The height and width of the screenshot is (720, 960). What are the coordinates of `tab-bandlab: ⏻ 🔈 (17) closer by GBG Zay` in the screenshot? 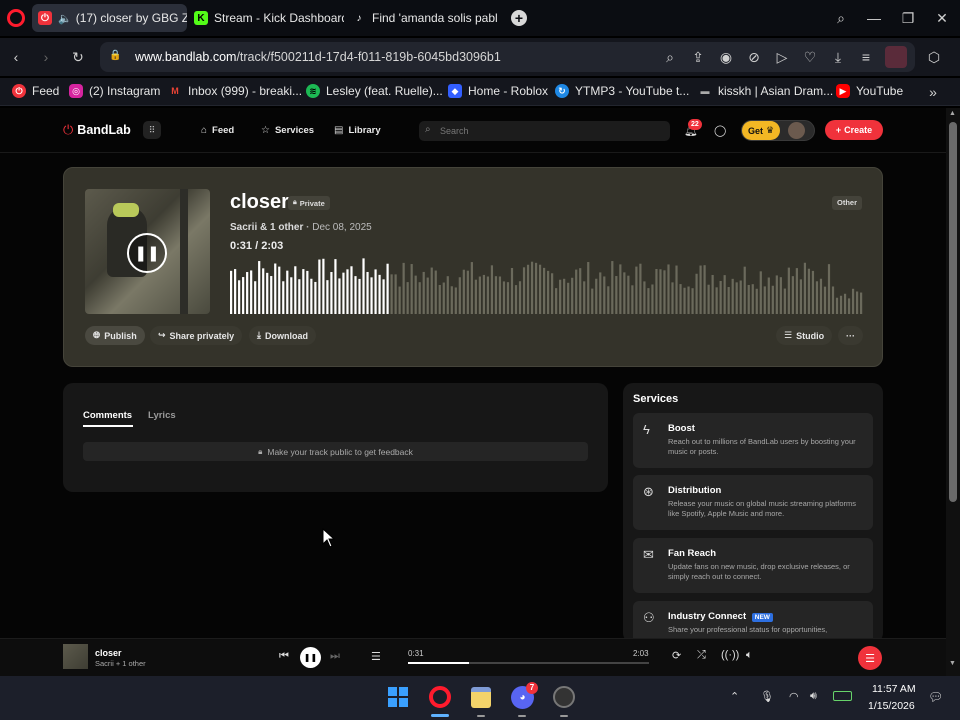 It's located at (109, 18).